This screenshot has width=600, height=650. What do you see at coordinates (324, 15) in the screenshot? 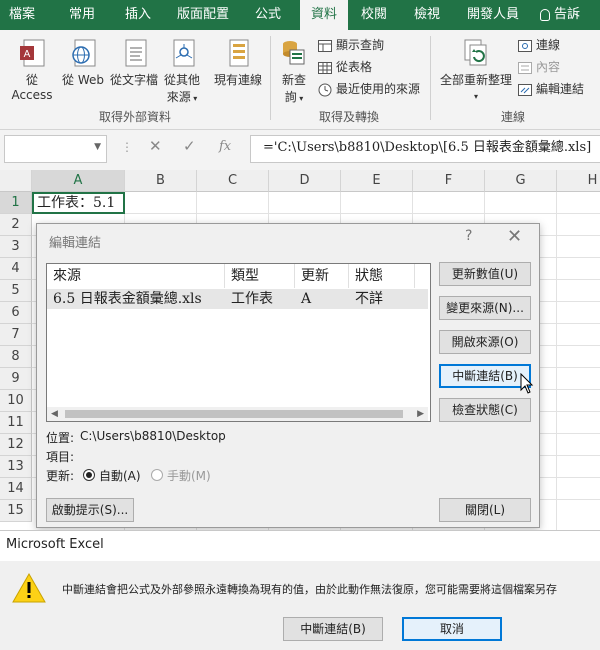
I see `tab-data: 資料` at bounding box center [324, 15].